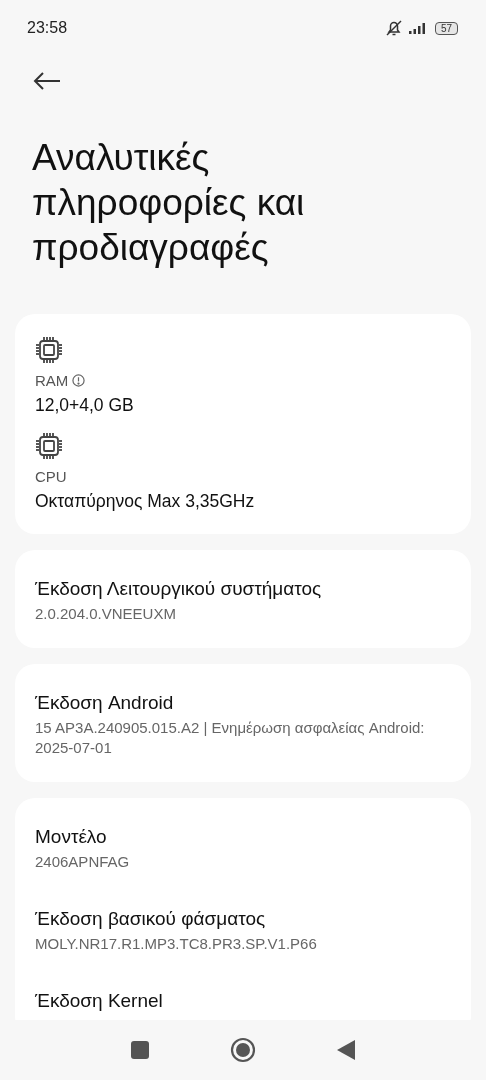 The height and width of the screenshot is (1080, 486). I want to click on detail-label: Μοντέλο, so click(71, 837).